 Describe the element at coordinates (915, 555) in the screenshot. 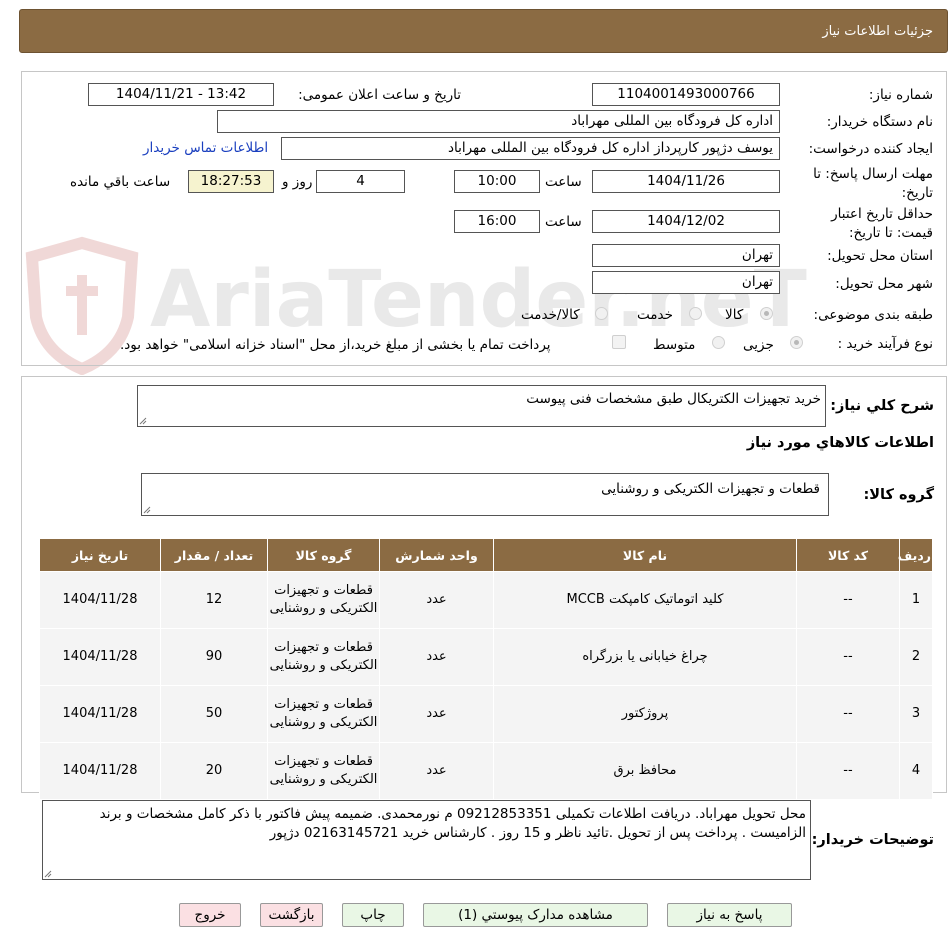

I see `header-row-number: رديف` at that location.